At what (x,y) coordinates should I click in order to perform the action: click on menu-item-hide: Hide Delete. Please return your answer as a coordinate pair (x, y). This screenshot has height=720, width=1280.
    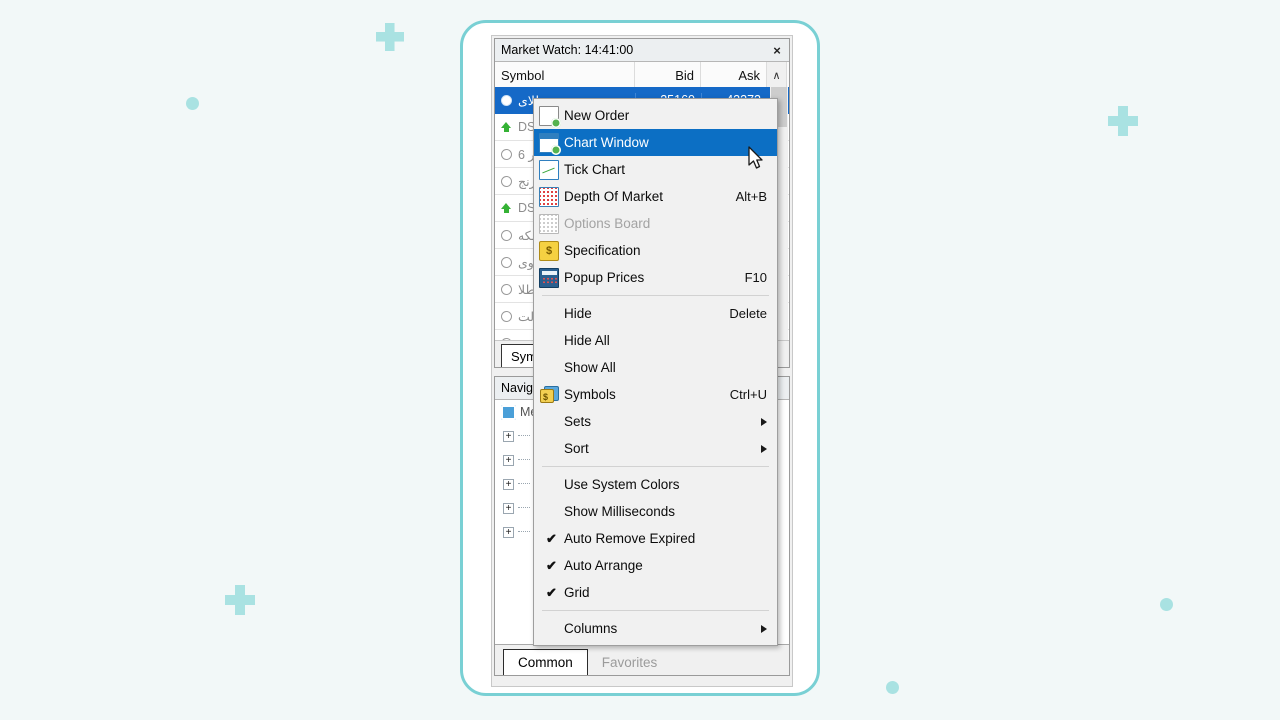
    Looking at the image, I should click on (655, 313).